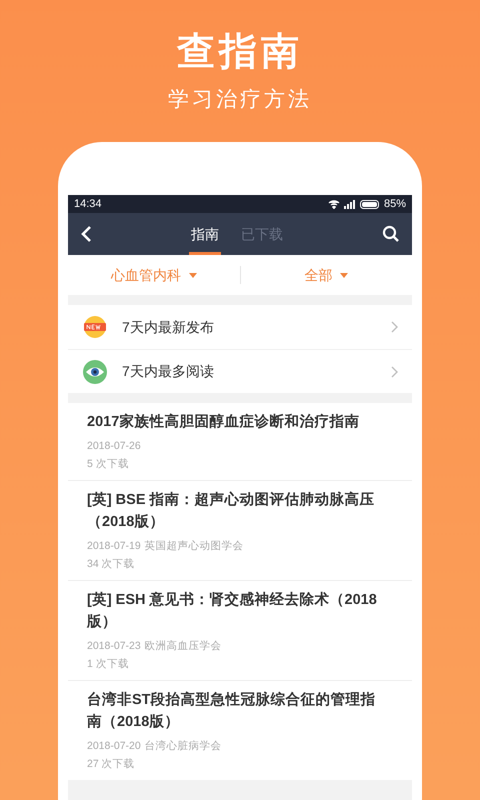 The width and height of the screenshot is (480, 800). I want to click on guideline-date: 2018-07-26, so click(114, 446).